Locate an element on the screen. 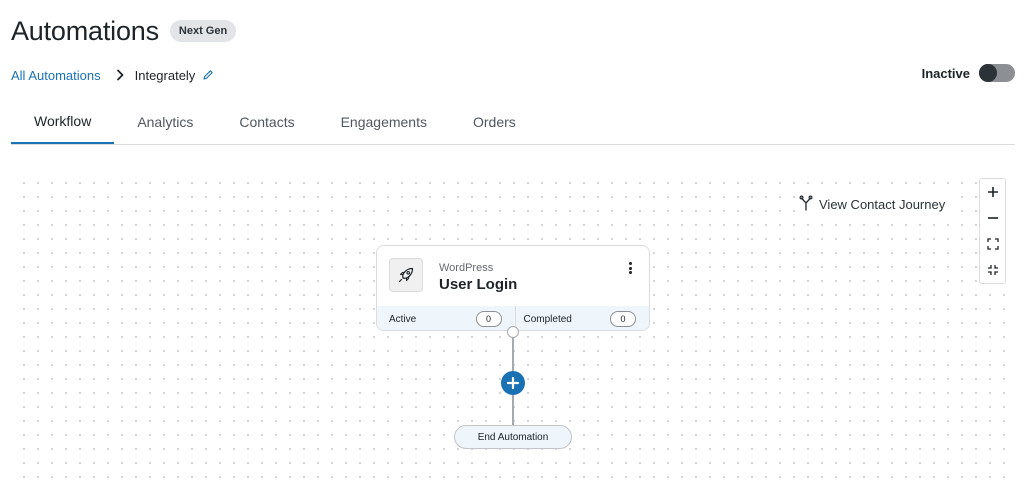 This screenshot has width=1024, height=490. stat-active-count: 0 is located at coordinates (488, 319).